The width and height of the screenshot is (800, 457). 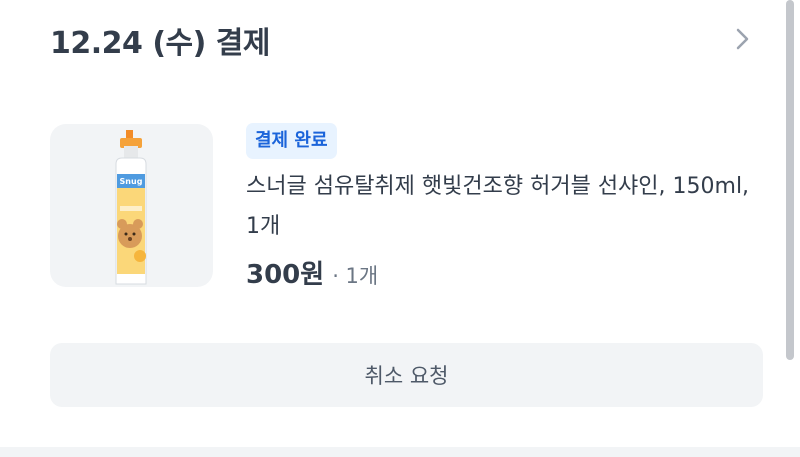 I want to click on price-line: 300원 · 1개, so click(x=312, y=275).